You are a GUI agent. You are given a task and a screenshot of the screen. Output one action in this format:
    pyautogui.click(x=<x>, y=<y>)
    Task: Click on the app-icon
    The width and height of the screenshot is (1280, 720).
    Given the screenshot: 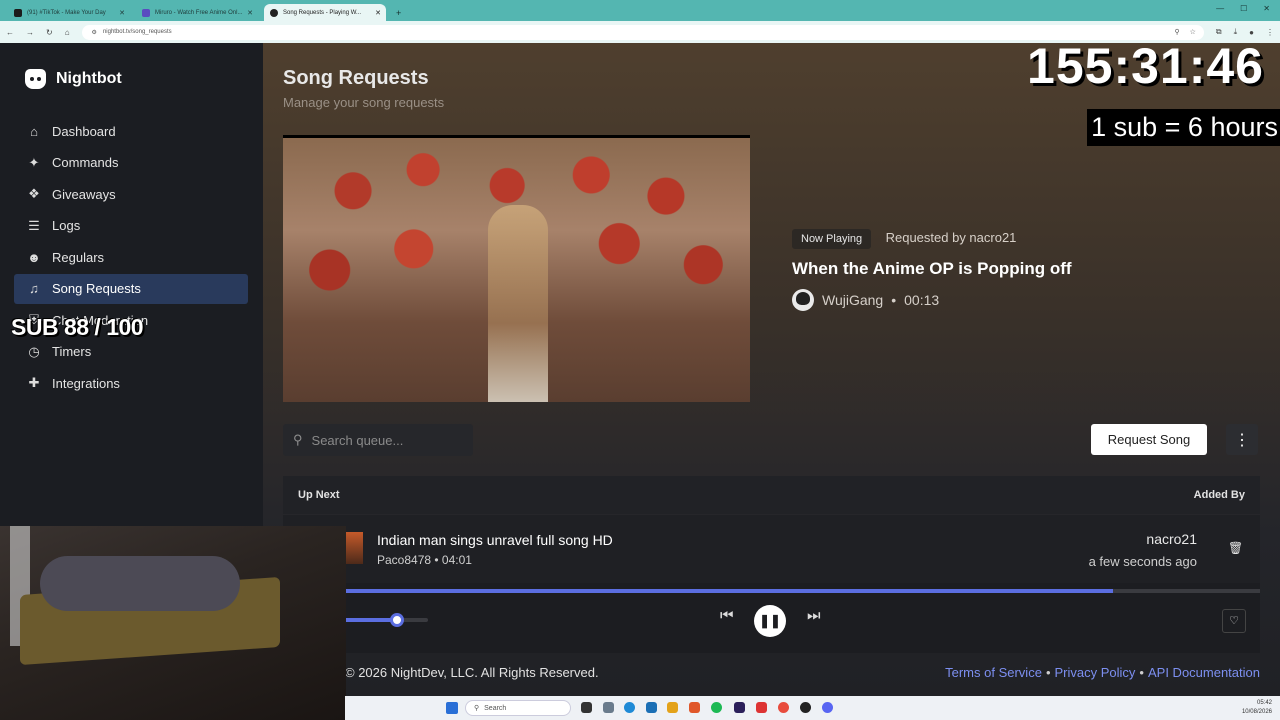 What is the action you would take?
    pyautogui.click(x=761, y=707)
    